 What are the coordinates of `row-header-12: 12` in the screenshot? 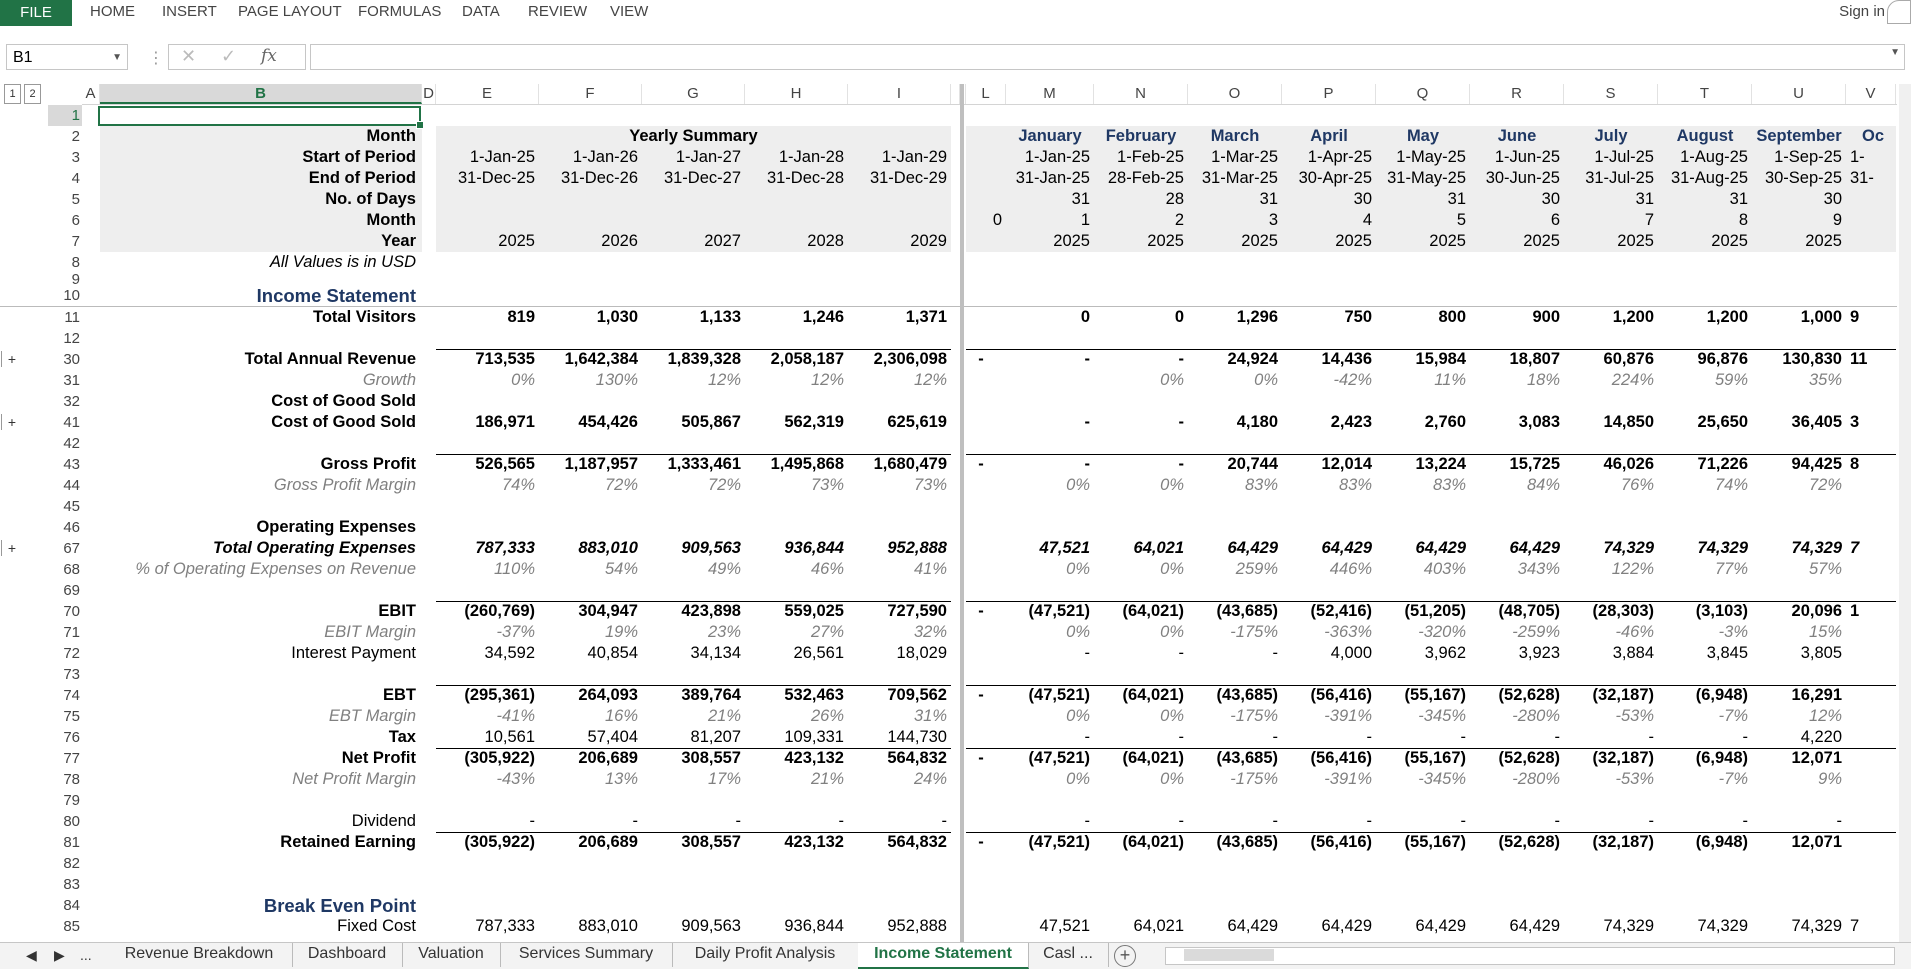 It's located at (65, 338).